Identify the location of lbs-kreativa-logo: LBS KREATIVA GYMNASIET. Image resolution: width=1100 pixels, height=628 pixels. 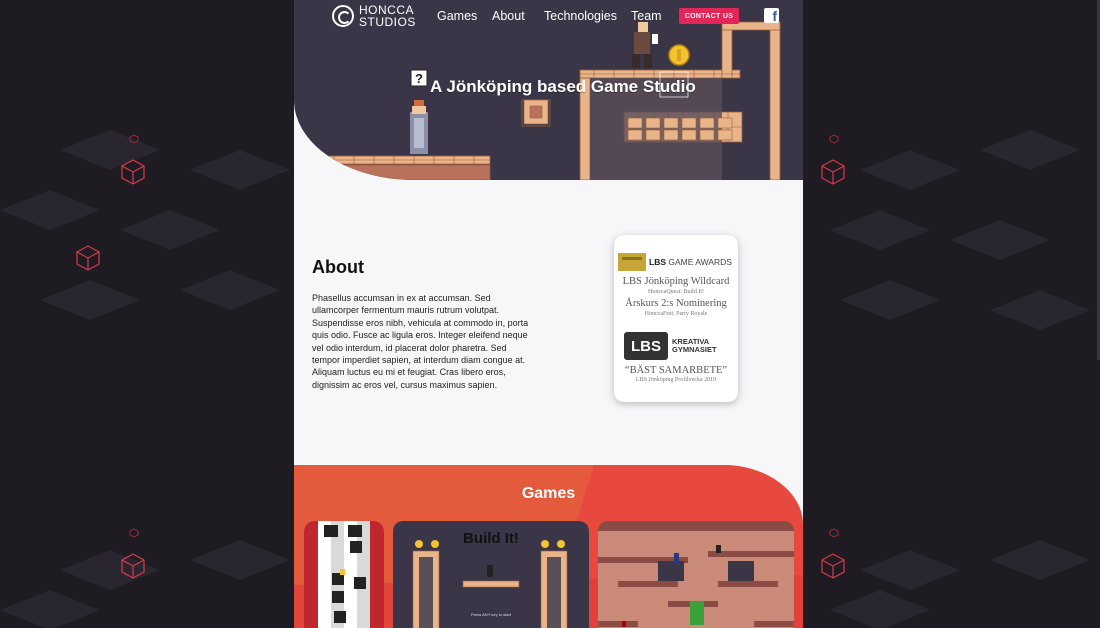
(670, 346).